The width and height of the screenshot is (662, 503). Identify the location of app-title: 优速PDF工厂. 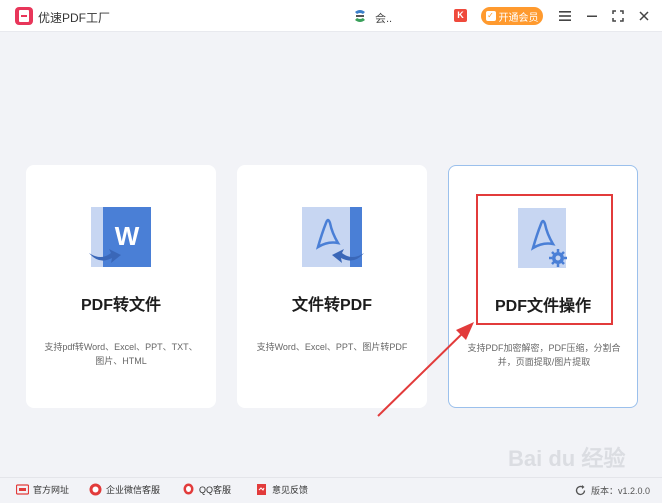
(74, 18).